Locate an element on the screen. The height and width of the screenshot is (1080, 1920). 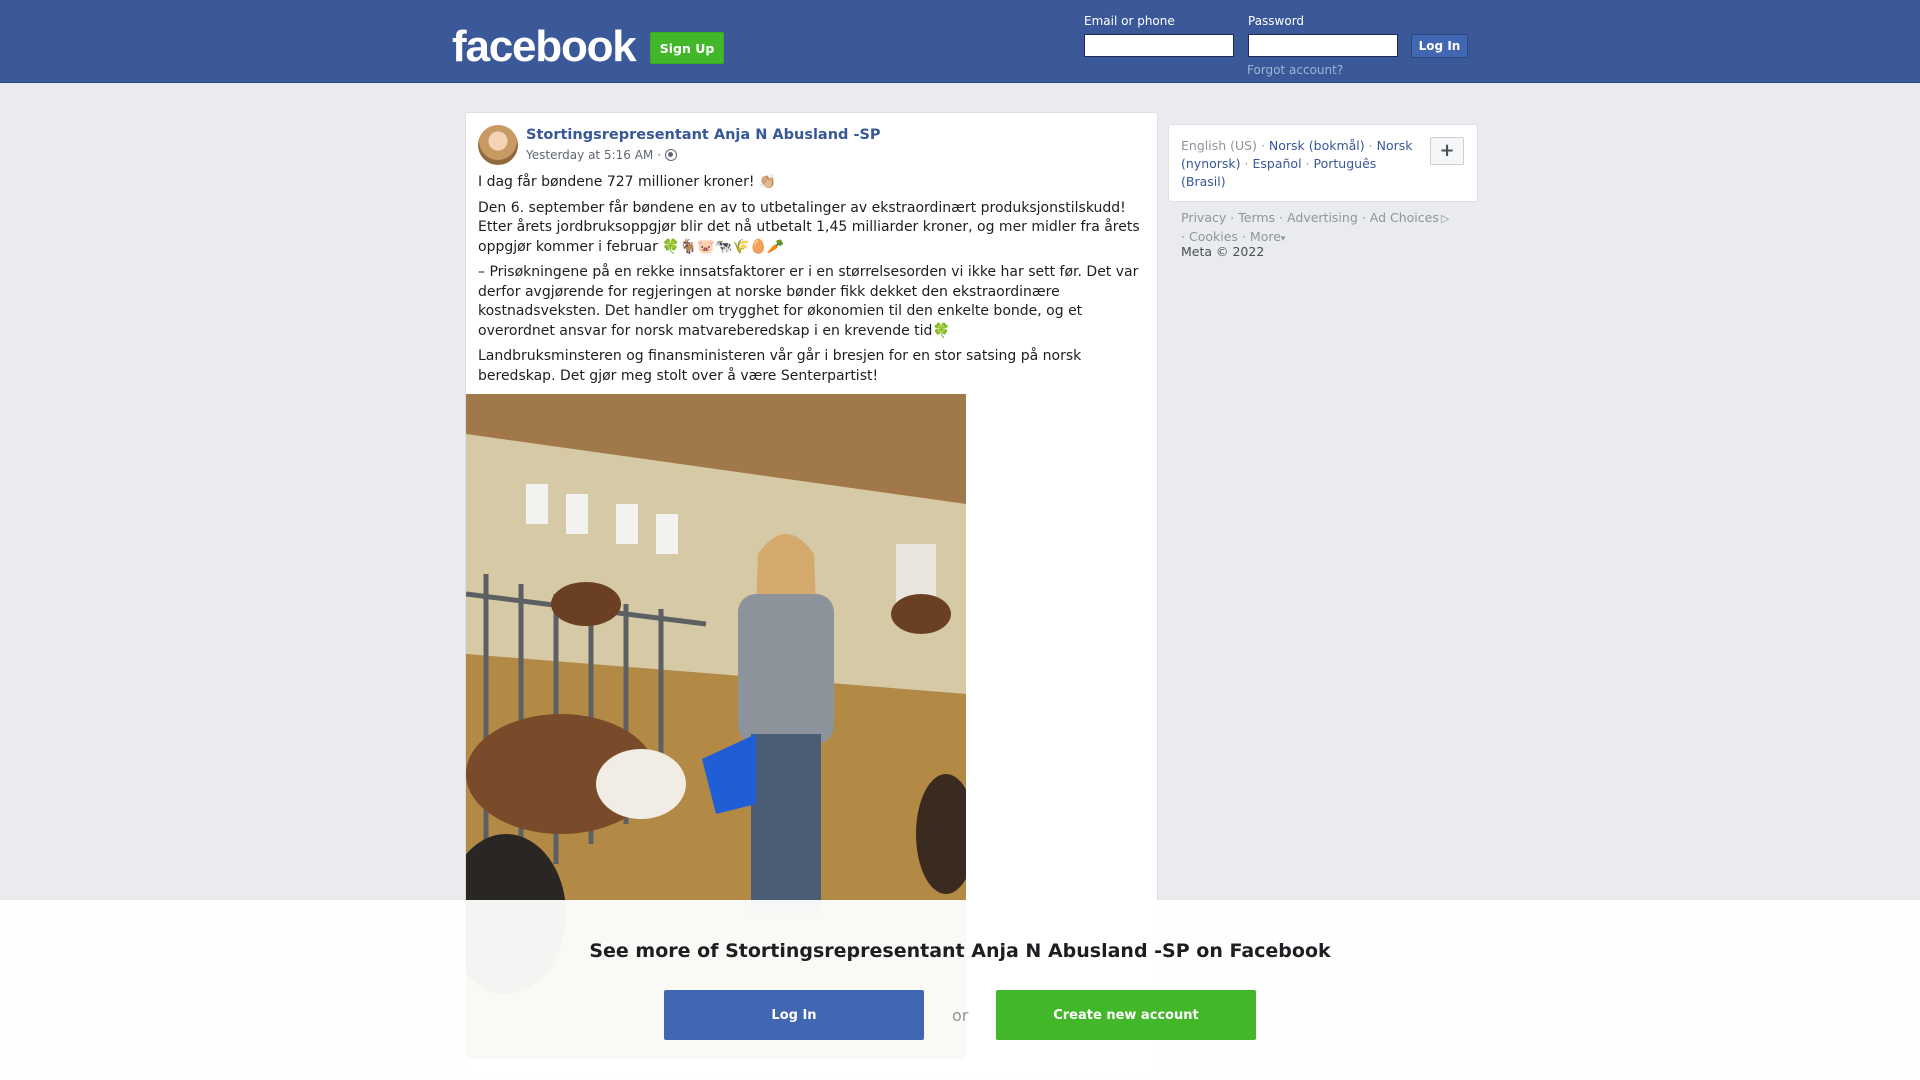
globe-icon is located at coordinates (671, 155).